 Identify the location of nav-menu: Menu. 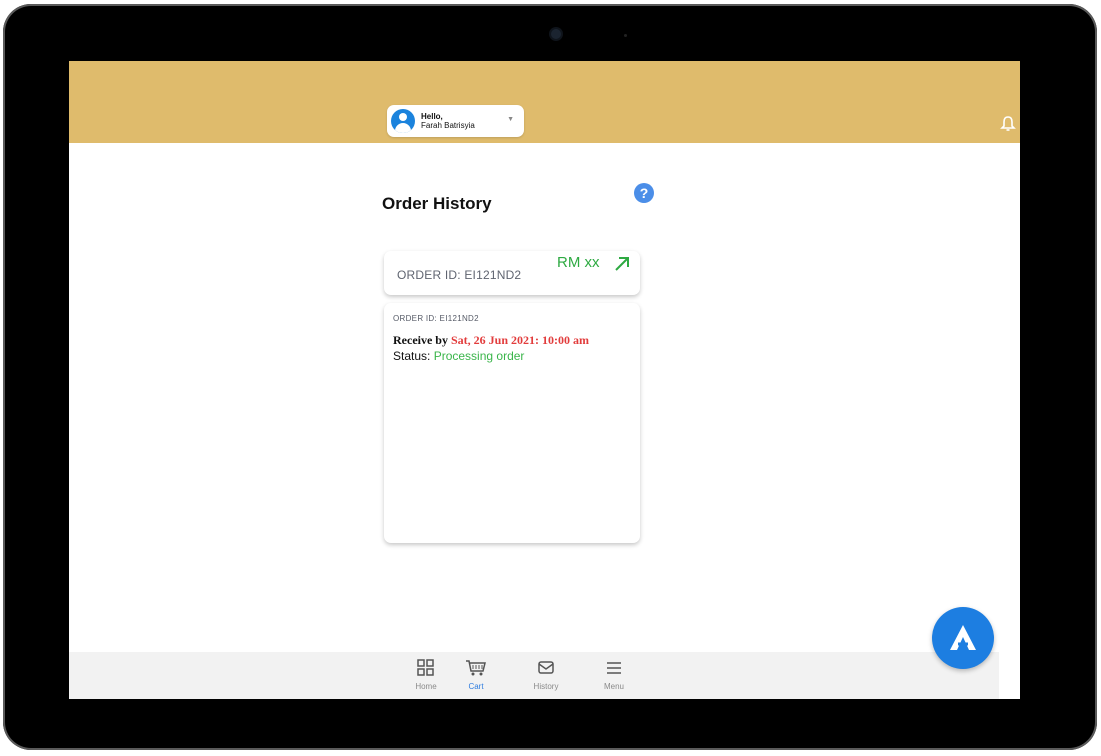
(614, 675).